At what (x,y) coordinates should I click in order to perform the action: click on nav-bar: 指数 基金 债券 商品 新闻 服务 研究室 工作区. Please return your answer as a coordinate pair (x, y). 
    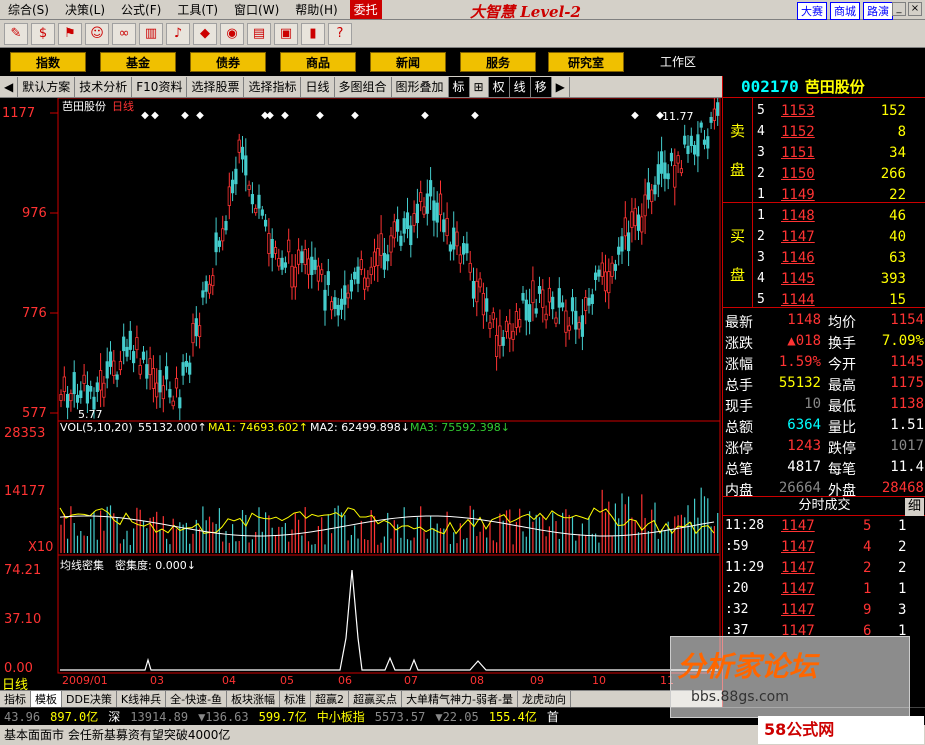
    Looking at the image, I should click on (462, 62).